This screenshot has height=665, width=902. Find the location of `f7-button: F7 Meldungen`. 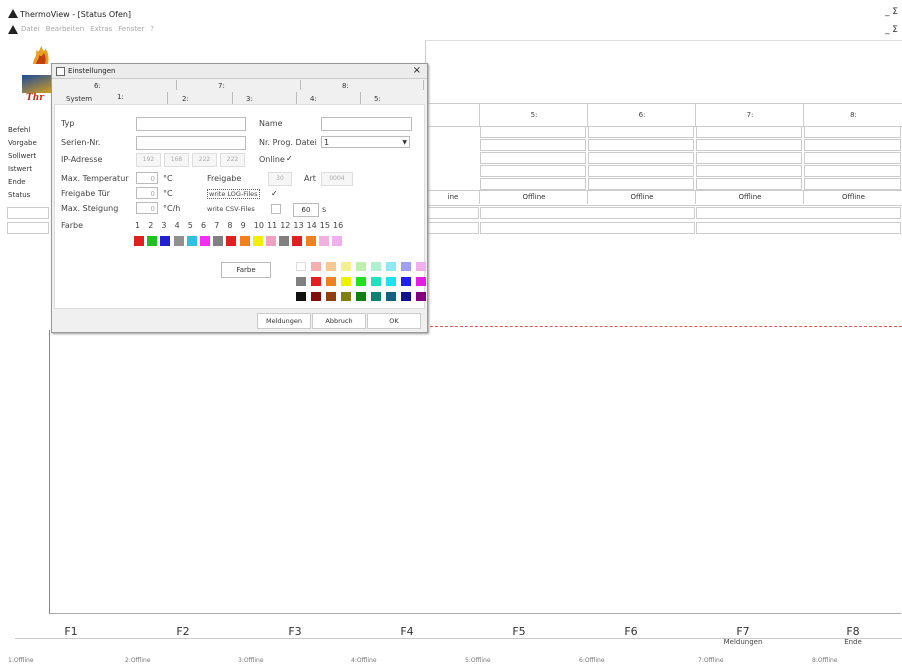

f7-button: F7 Meldungen is located at coordinates (743, 636).